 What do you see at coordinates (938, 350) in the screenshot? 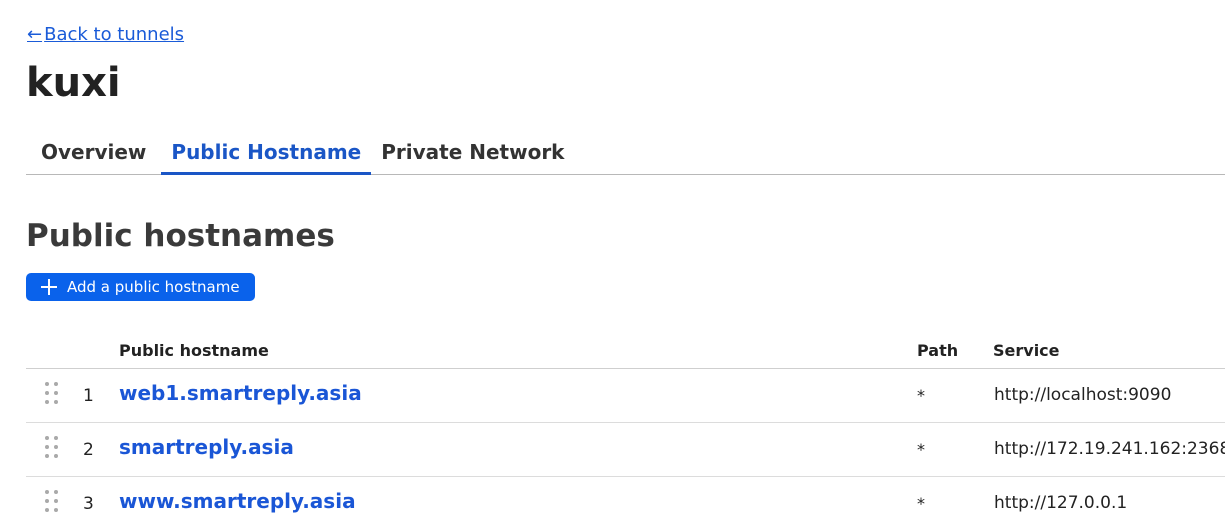
I see `header-path: Path` at bounding box center [938, 350].